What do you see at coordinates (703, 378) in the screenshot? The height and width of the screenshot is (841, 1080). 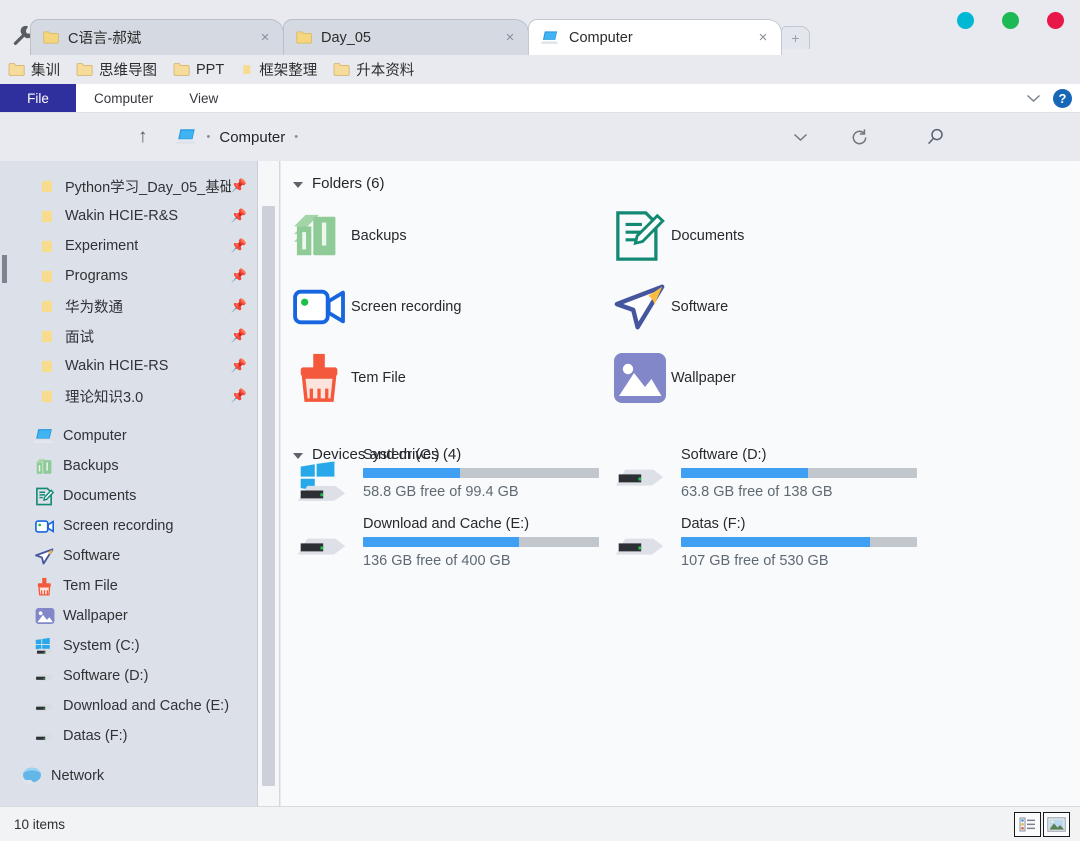 I see `folder-tile-label: Wallpaper` at bounding box center [703, 378].